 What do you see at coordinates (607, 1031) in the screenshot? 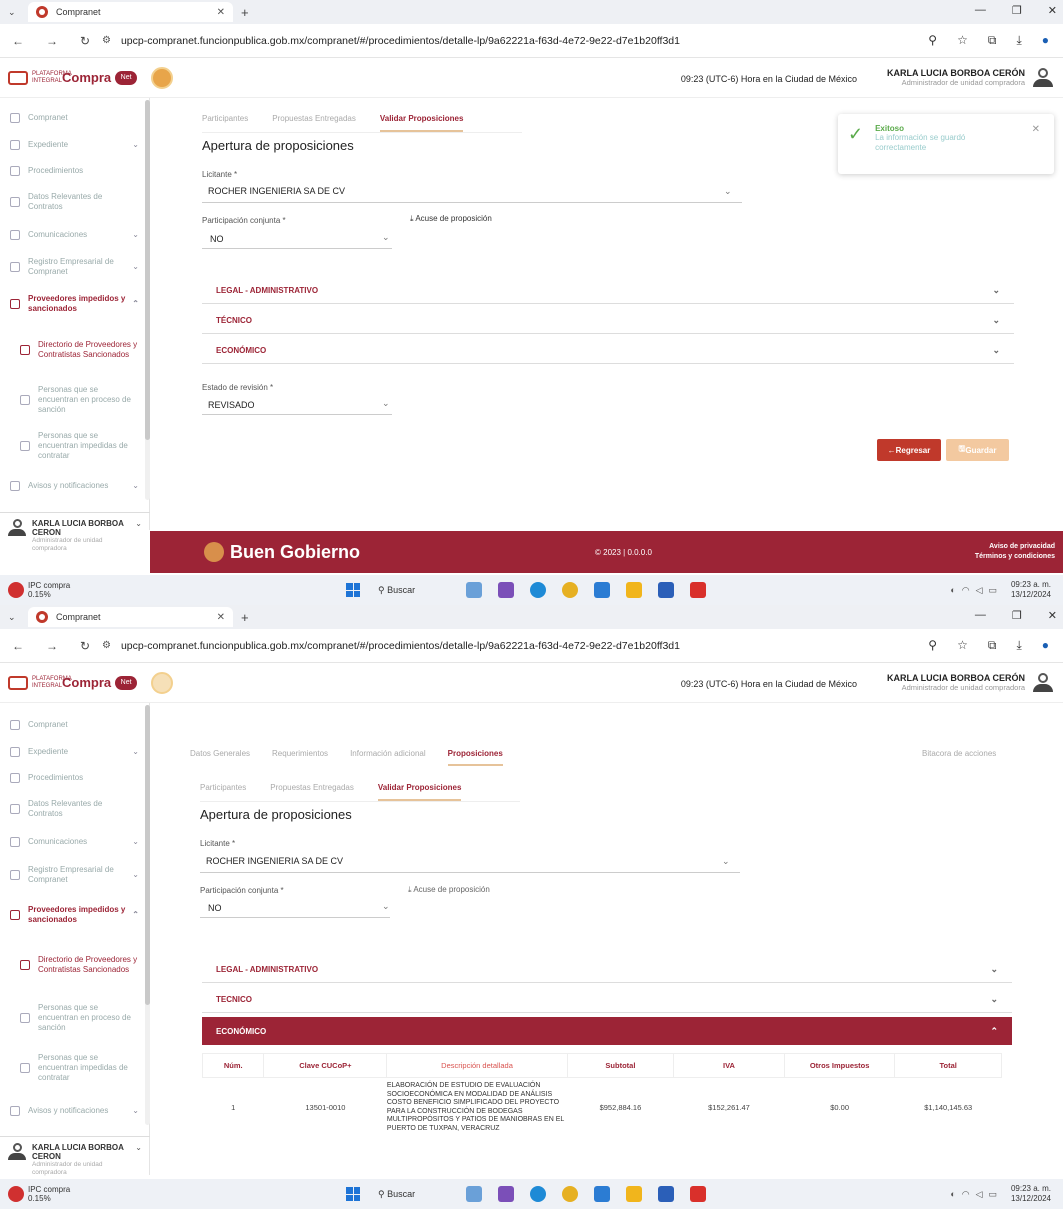
I see `accordion-economico-open: ECONÓMICO ⌃` at bounding box center [607, 1031].